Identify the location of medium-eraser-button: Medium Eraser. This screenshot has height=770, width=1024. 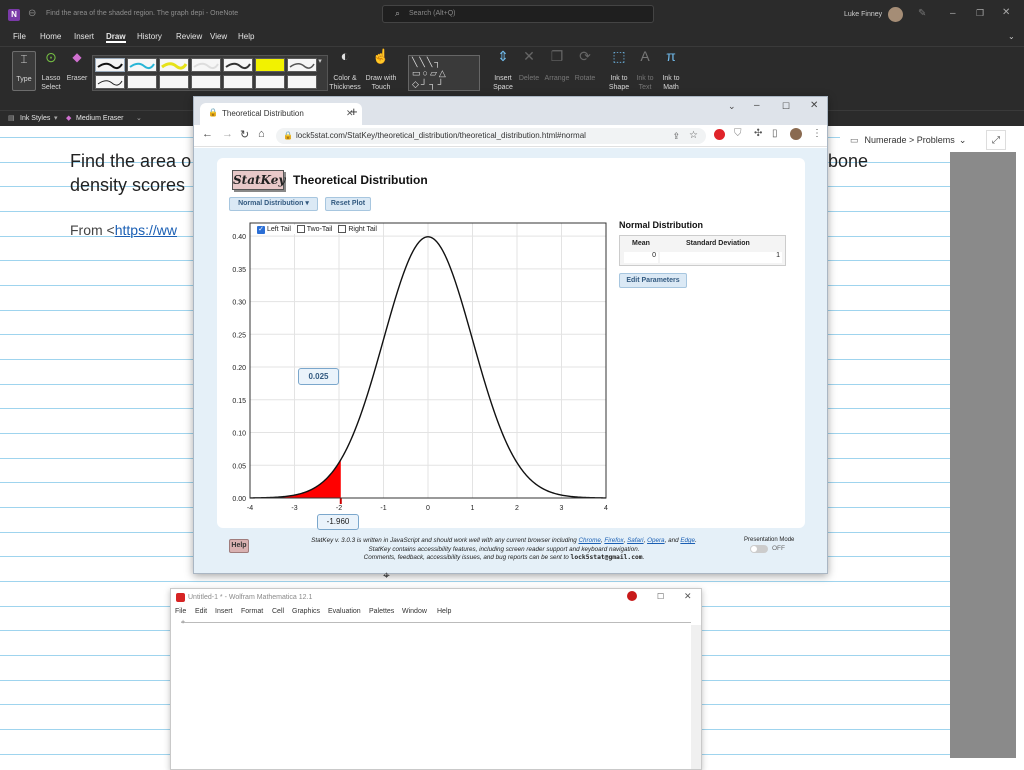
(99, 118).